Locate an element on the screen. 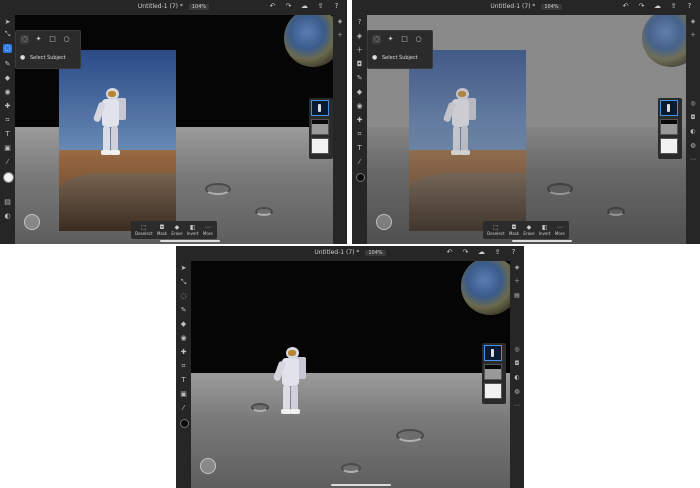  mask-tool-icon: ◘ is located at coordinates (359, 64).